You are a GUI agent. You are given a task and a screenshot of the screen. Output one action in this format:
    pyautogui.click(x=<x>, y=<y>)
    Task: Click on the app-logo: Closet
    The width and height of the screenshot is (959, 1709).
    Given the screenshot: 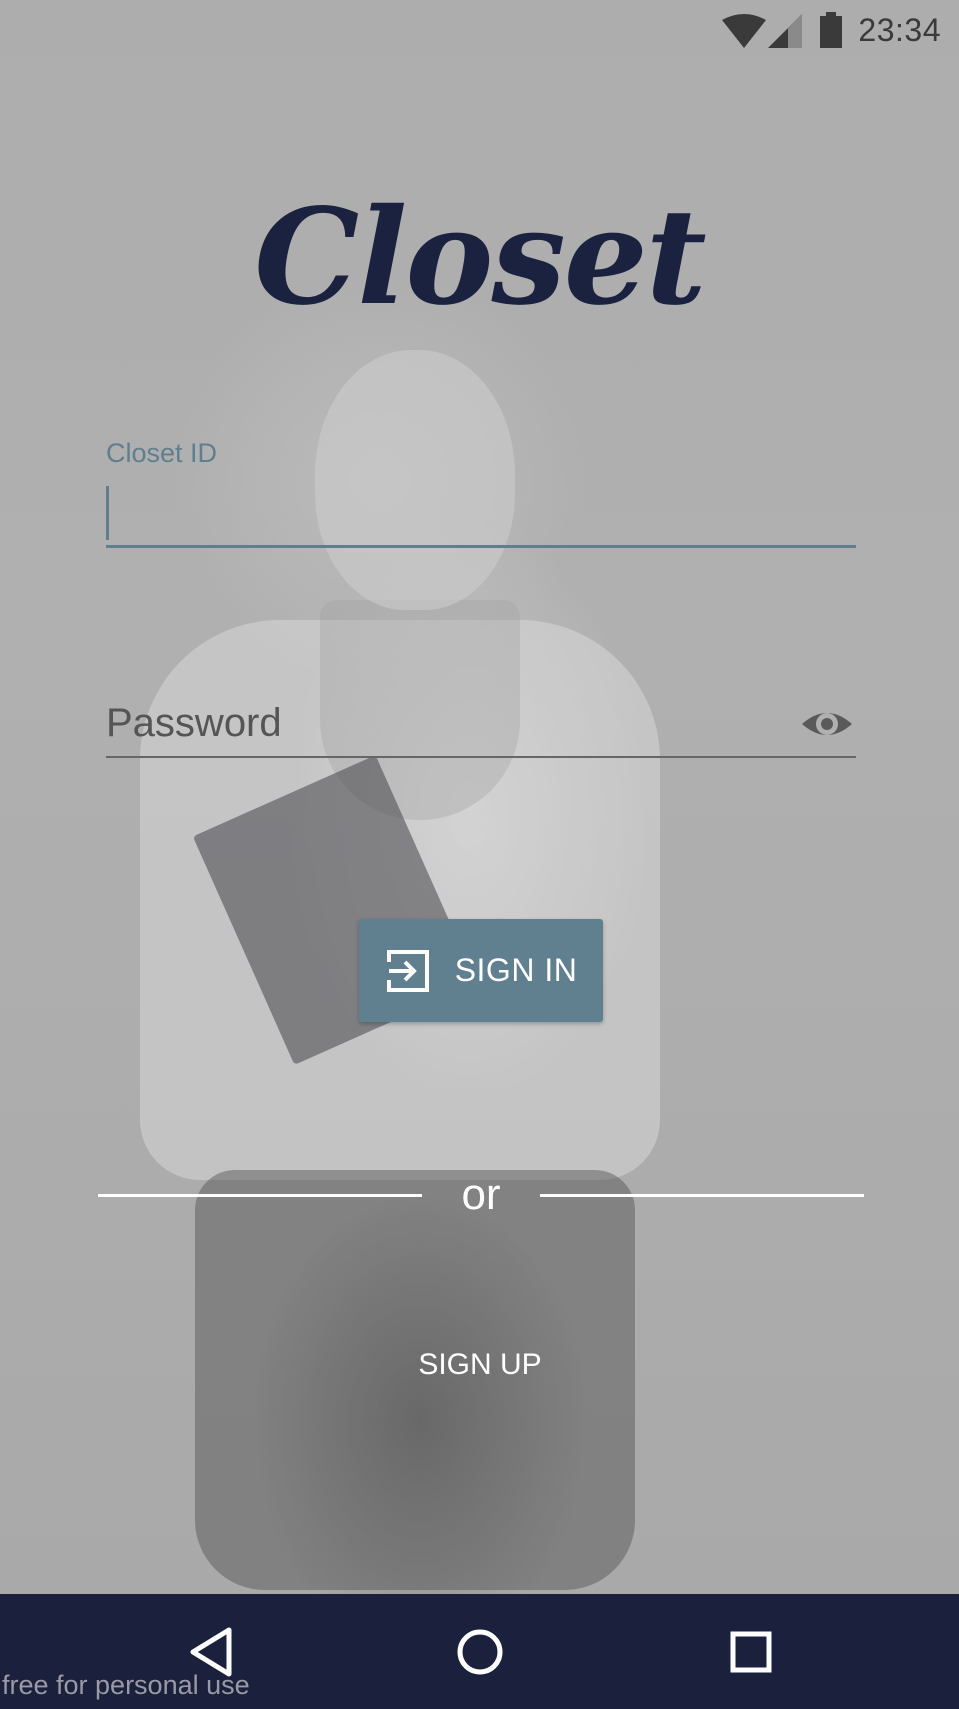 What is the action you would take?
    pyautogui.click(x=480, y=257)
    